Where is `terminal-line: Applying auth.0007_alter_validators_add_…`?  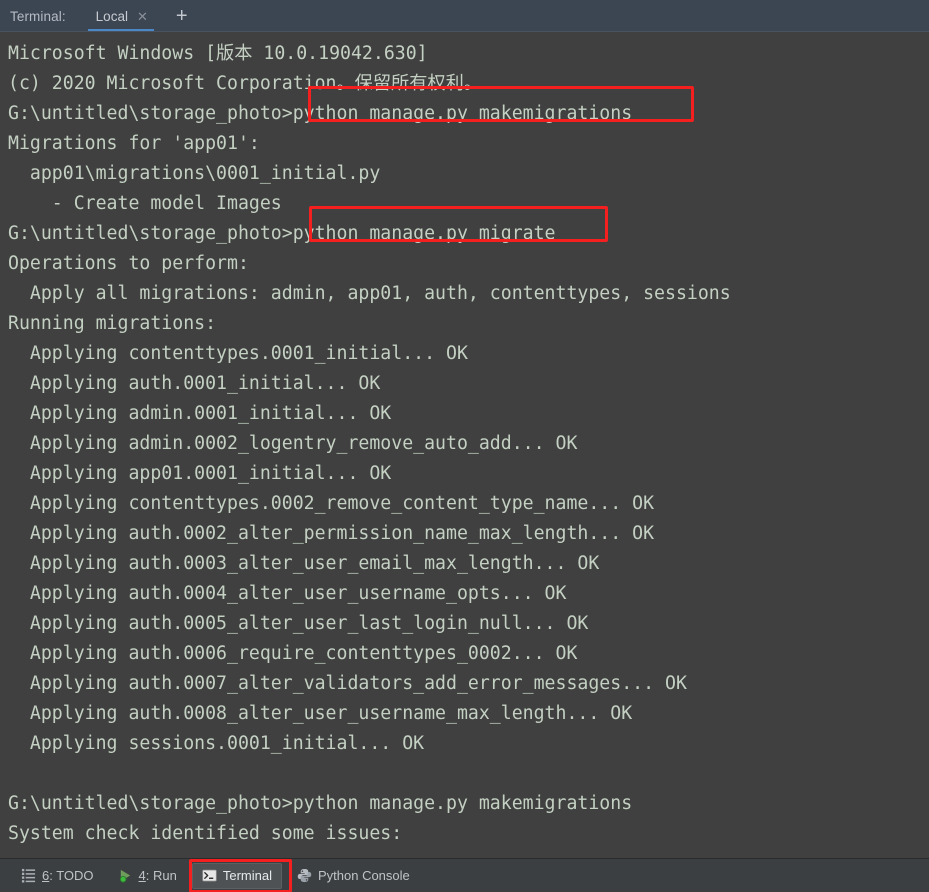
terminal-line: Applying auth.0007_alter_validators_add_… is located at coordinates (347, 683).